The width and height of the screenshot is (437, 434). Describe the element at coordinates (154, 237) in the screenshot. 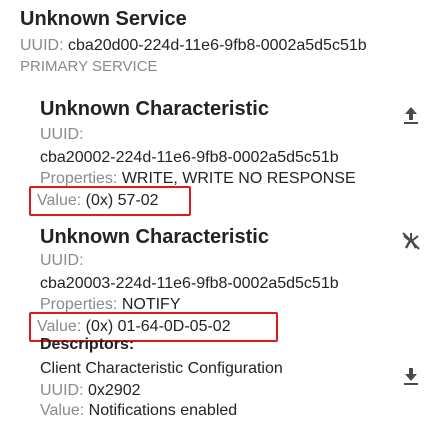

I see `characteristic-2-name: Unknown Characteristic` at that location.